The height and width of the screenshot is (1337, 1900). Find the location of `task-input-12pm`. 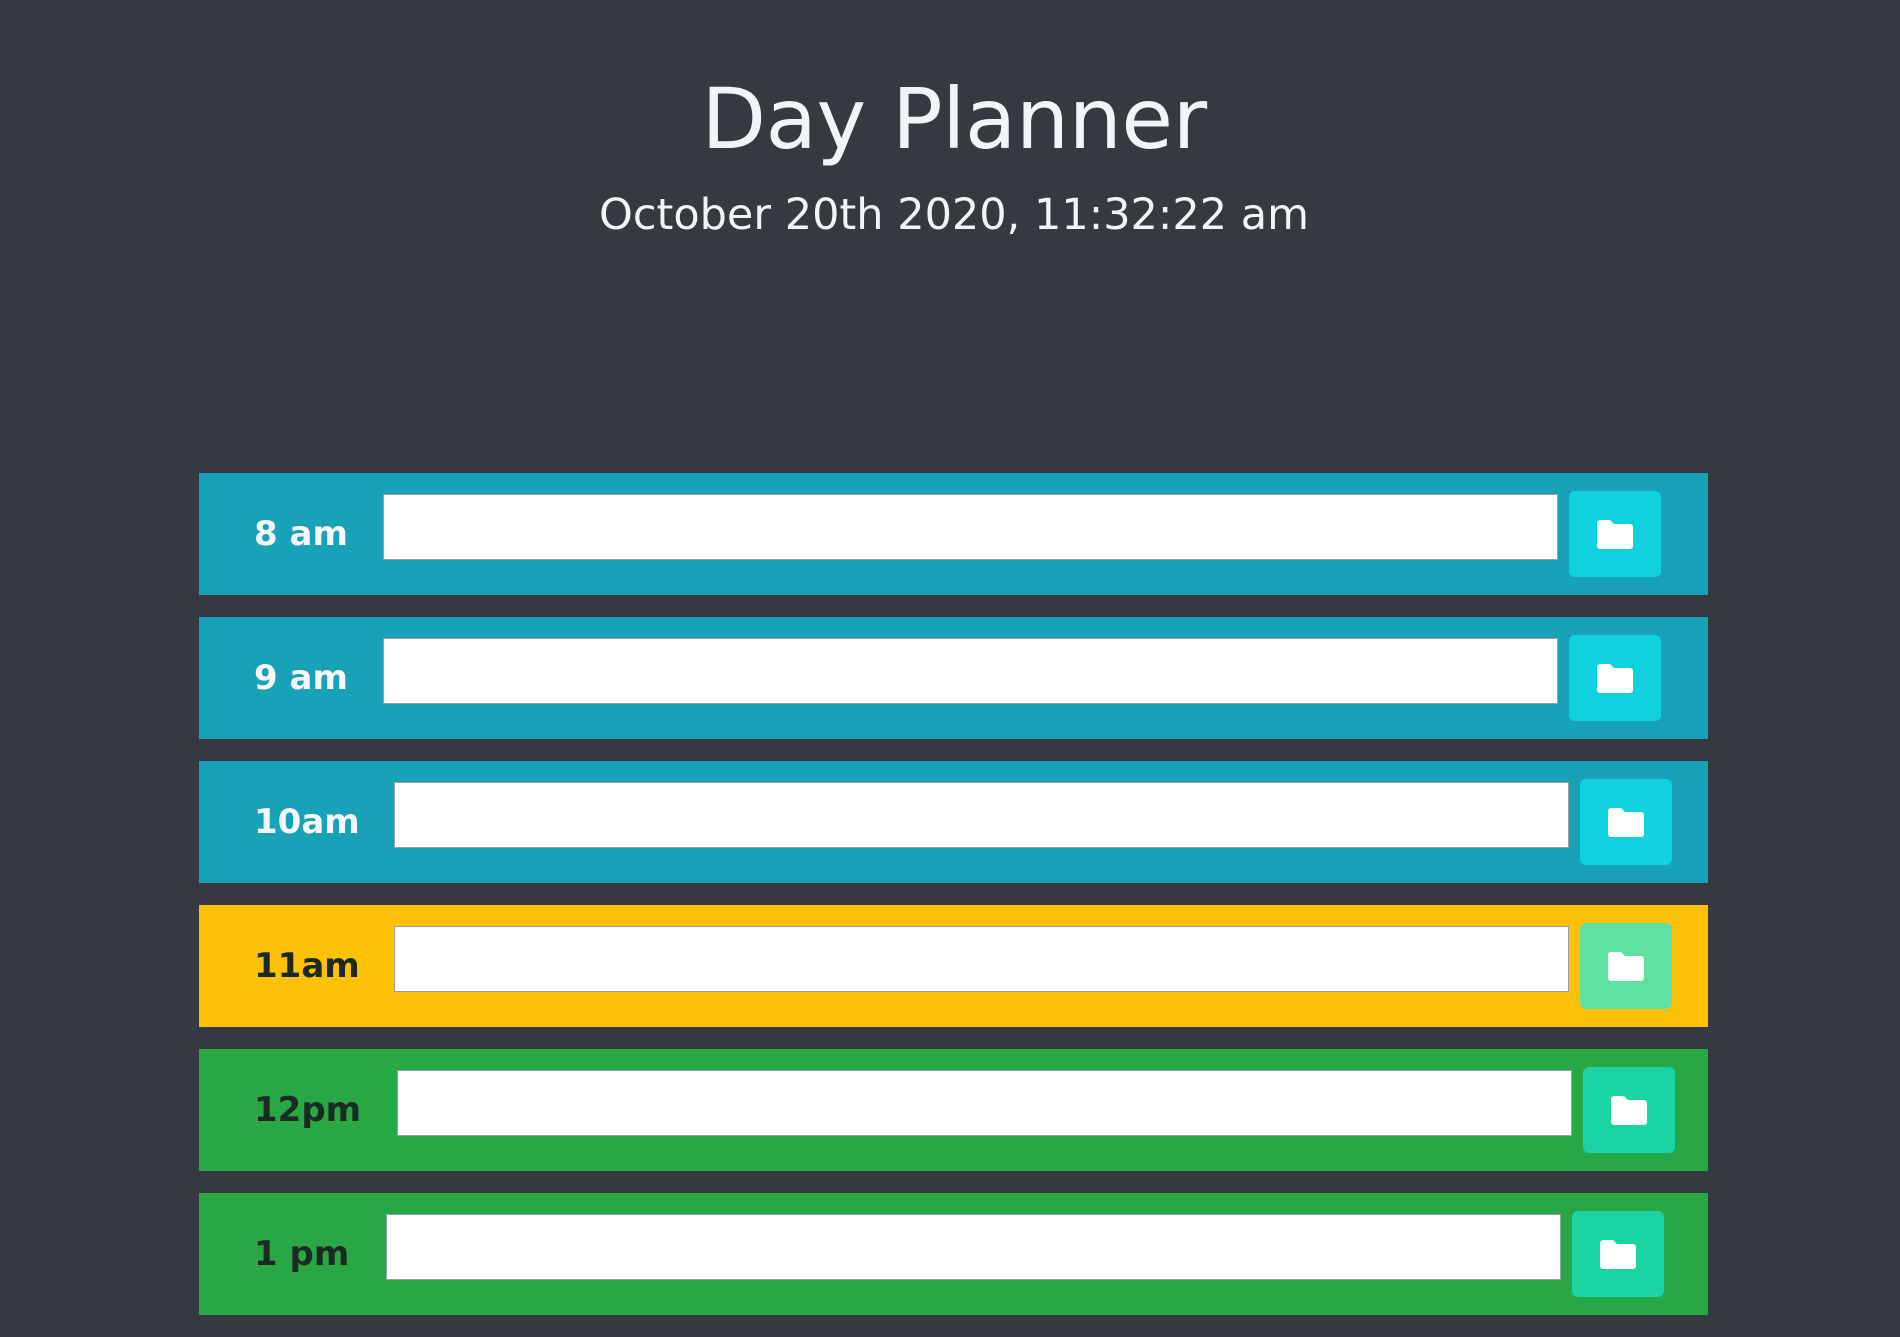

task-input-12pm is located at coordinates (984, 1103).